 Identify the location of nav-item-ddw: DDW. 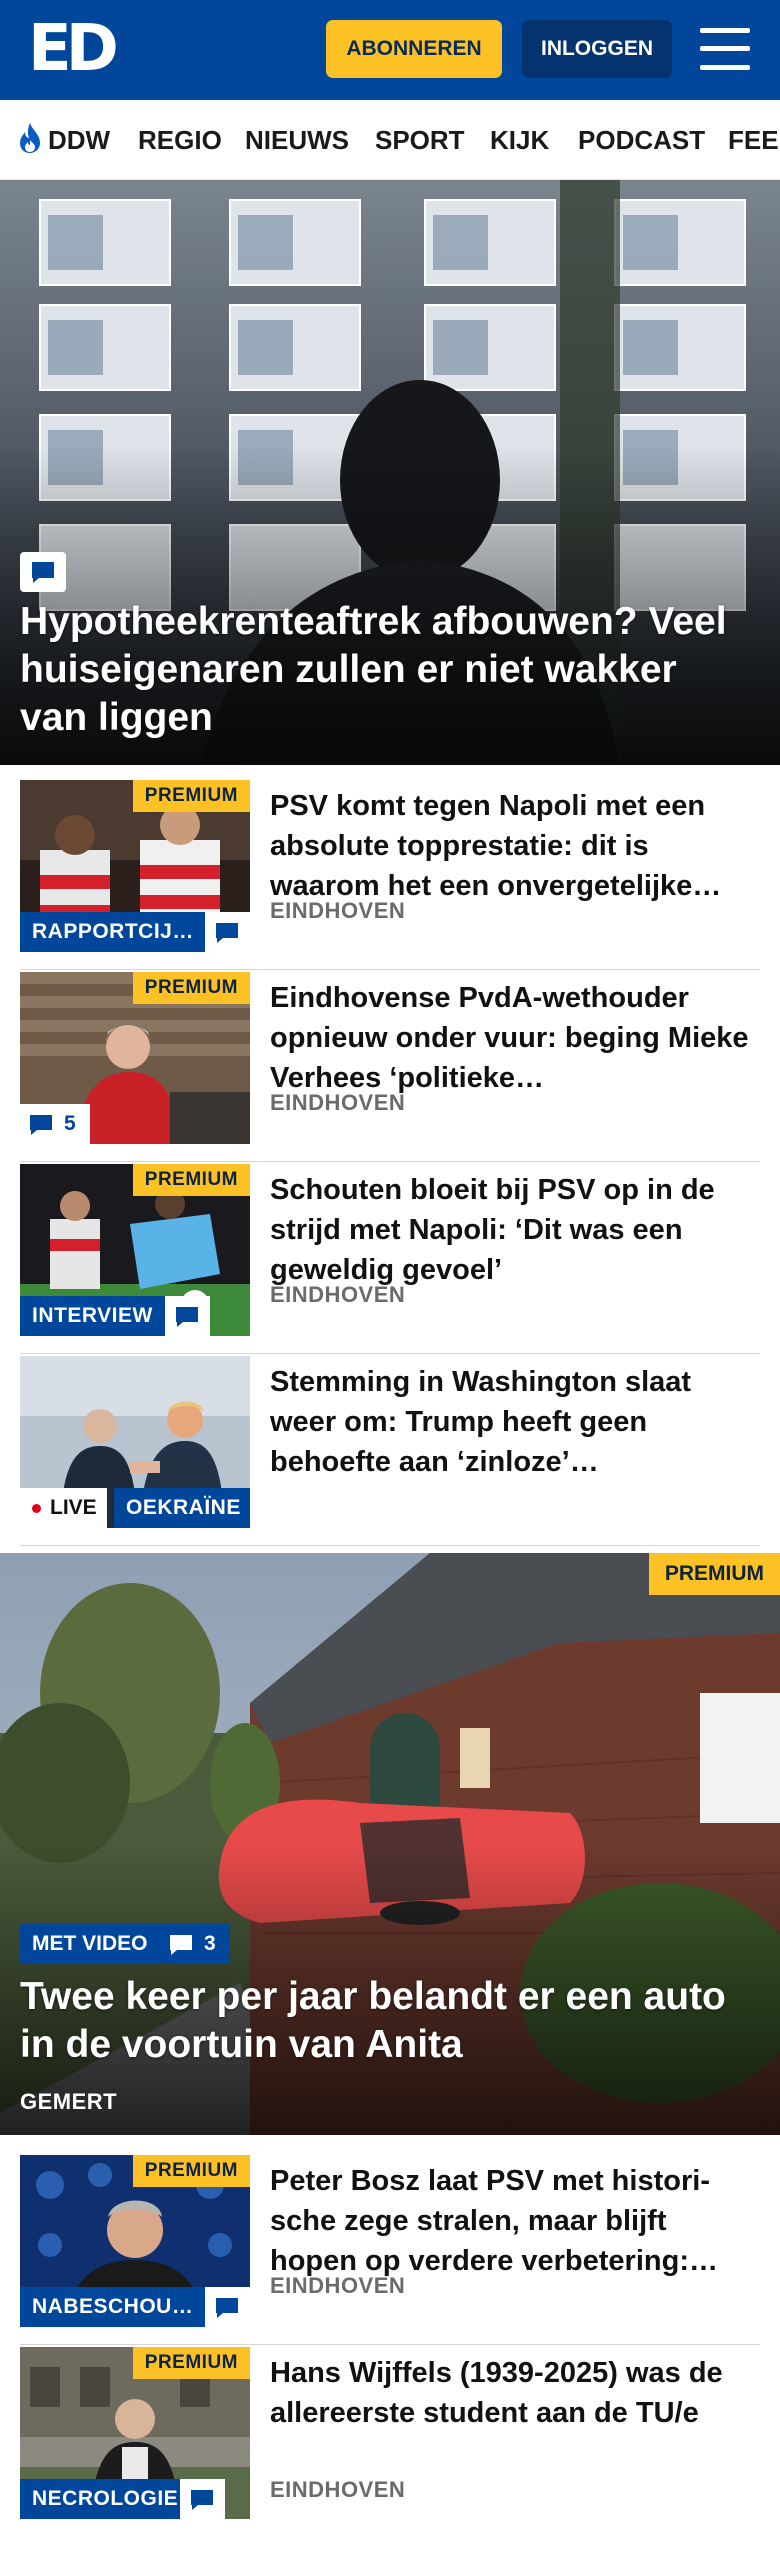
(63, 139).